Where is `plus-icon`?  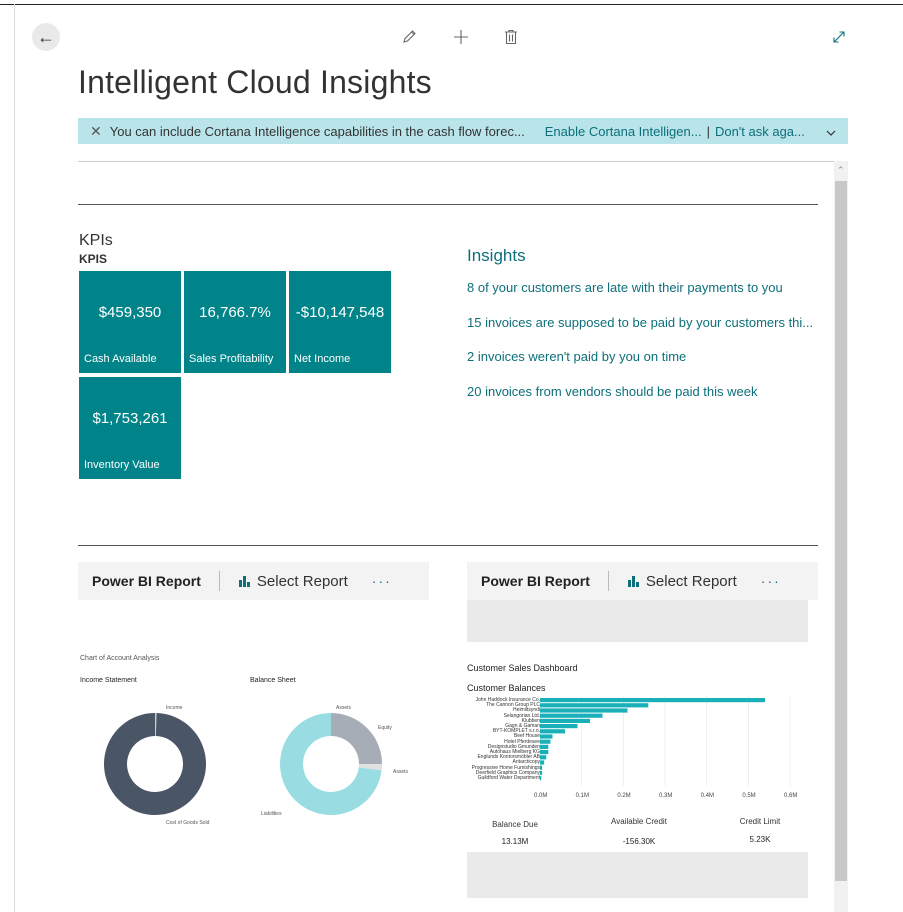
plus-icon is located at coordinates (461, 37).